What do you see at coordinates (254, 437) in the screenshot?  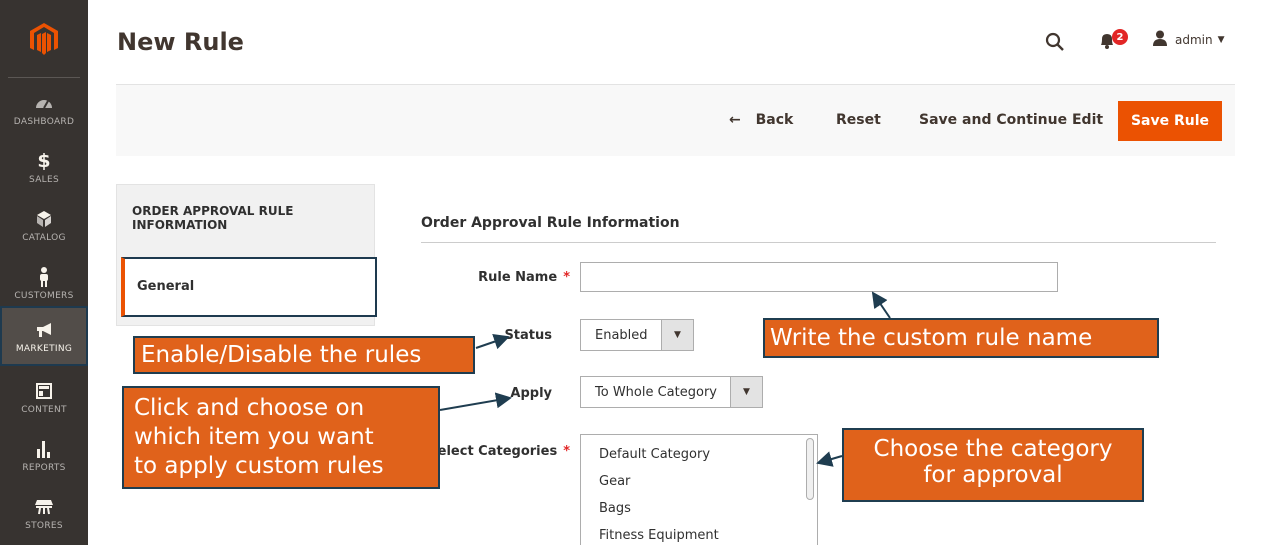 I see `annotation-line: which item you want` at bounding box center [254, 437].